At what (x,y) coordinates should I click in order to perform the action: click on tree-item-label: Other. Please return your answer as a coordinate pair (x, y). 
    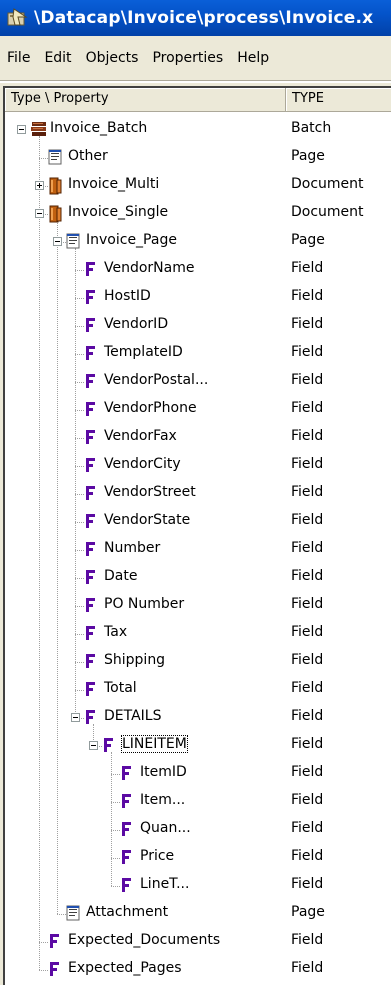
    Looking at the image, I should click on (88, 156).